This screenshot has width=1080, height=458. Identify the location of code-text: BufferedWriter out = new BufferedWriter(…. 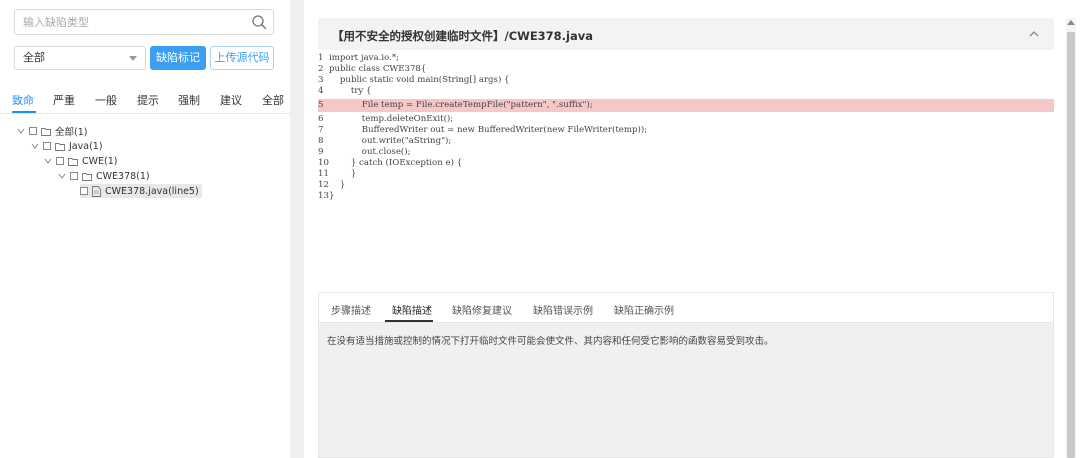
(488, 130).